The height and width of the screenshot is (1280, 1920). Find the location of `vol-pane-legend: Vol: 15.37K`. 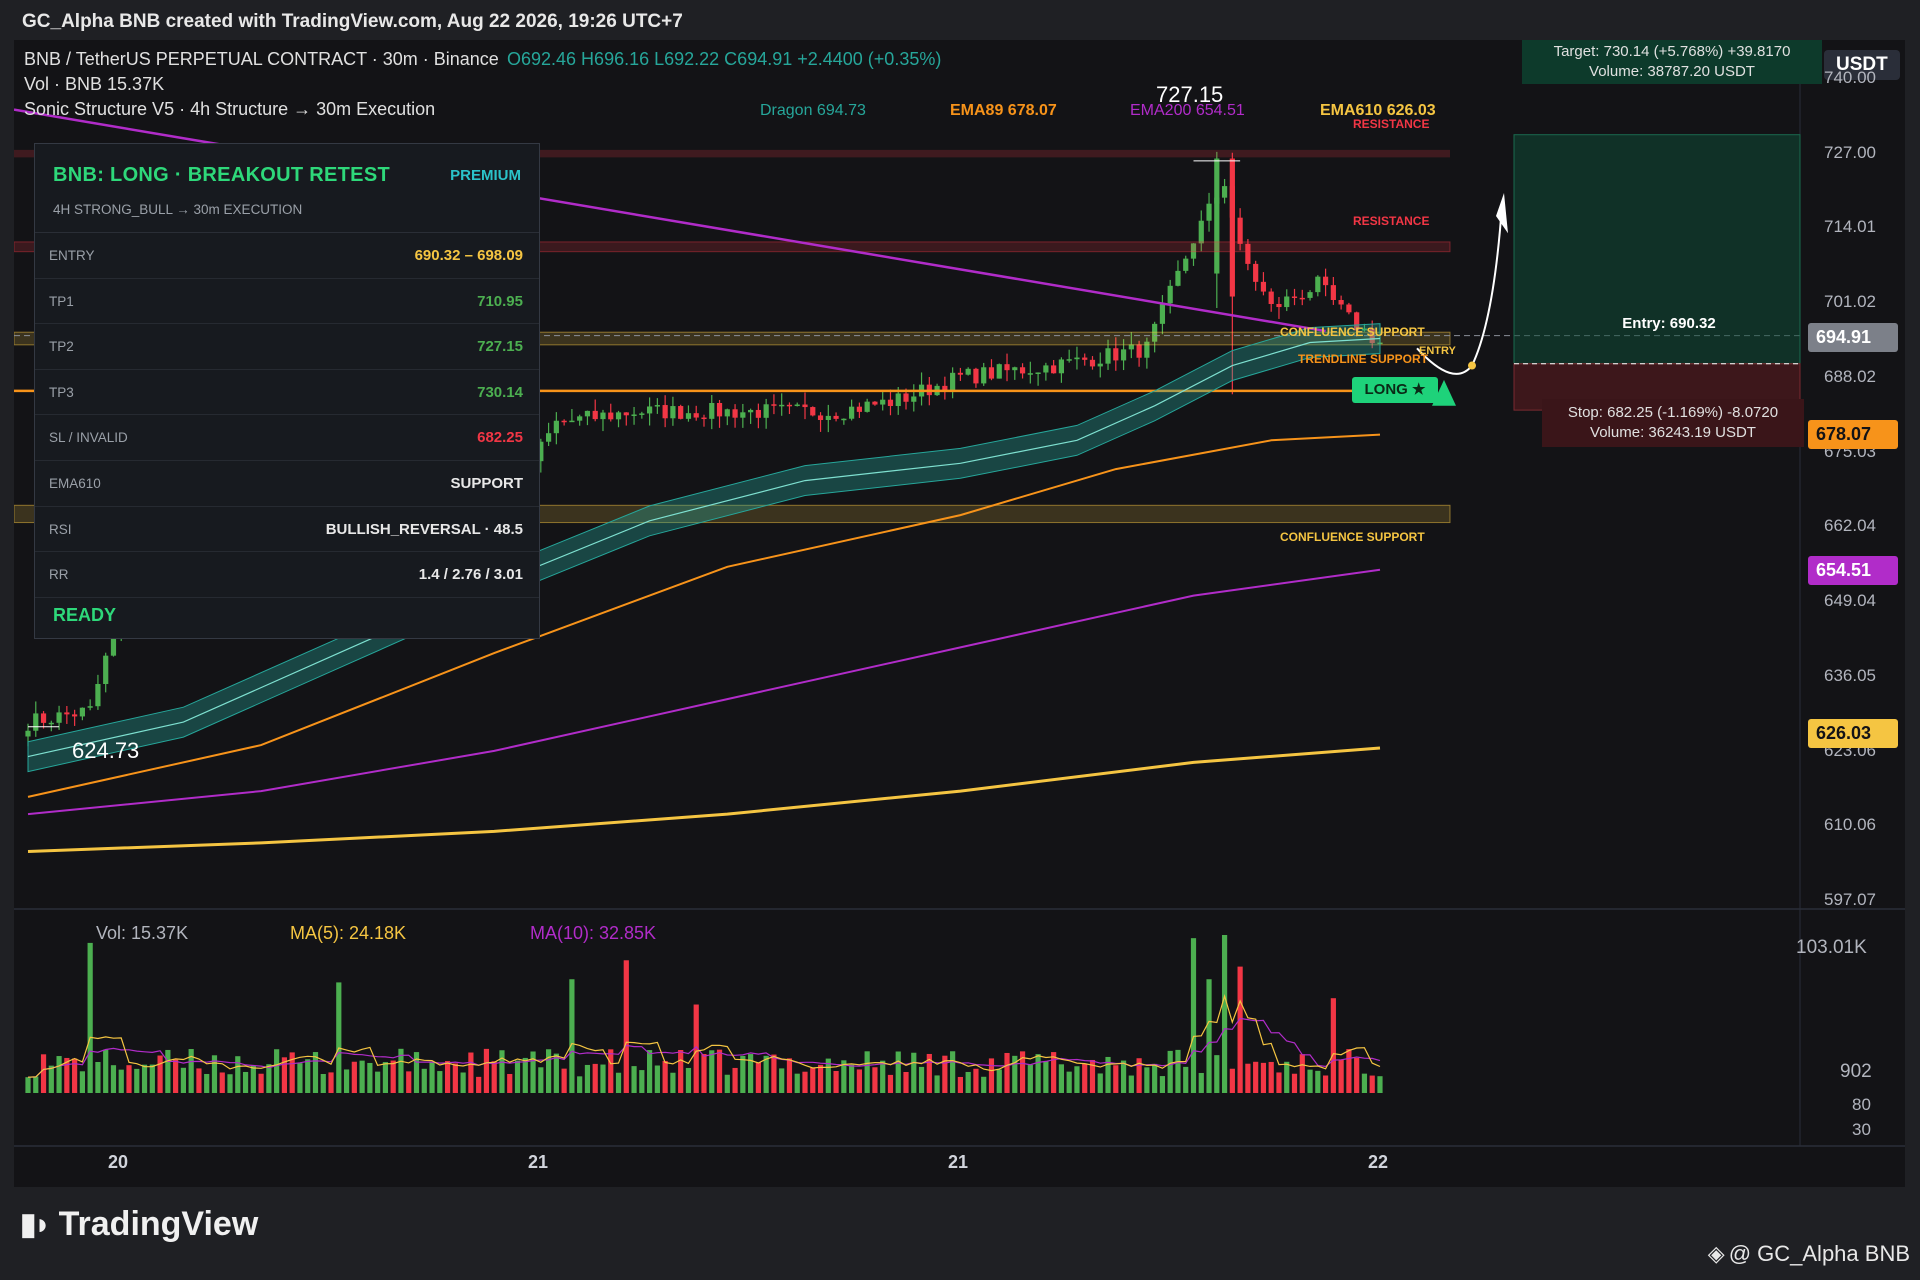

vol-pane-legend: Vol: 15.37K is located at coordinates (142, 933).